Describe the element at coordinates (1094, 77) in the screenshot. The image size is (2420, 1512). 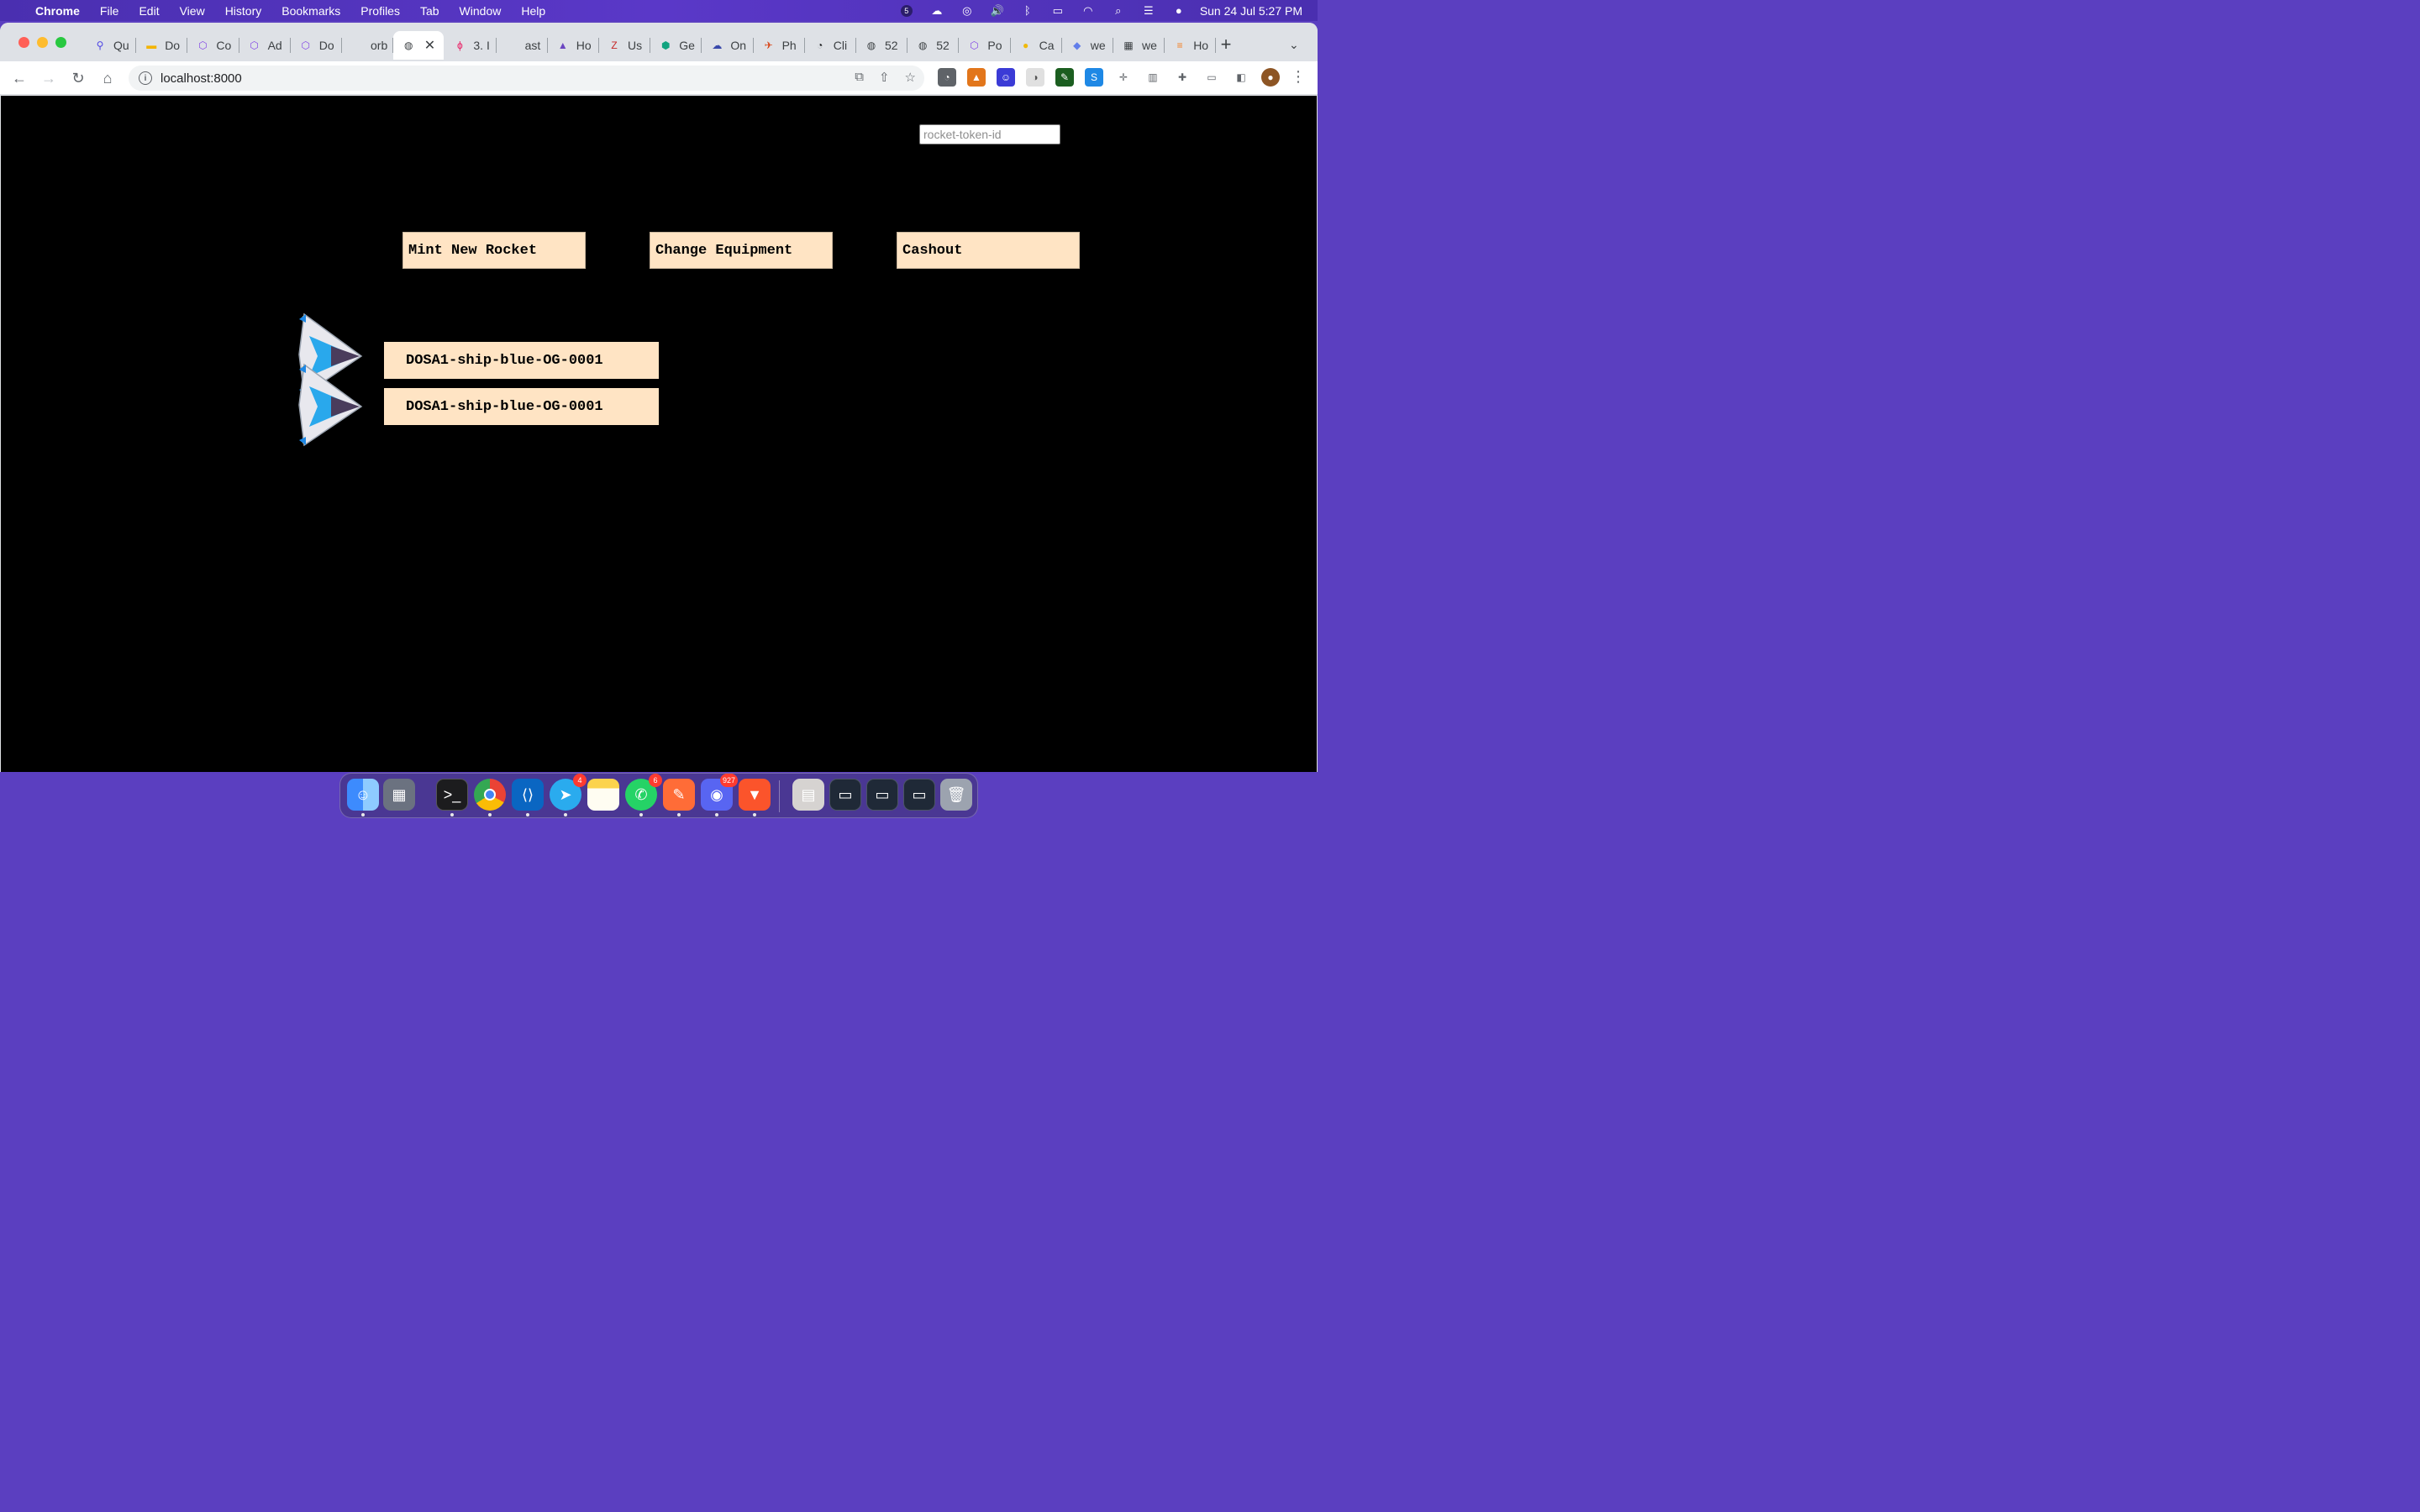
I see `s-extension-icon: S` at that location.